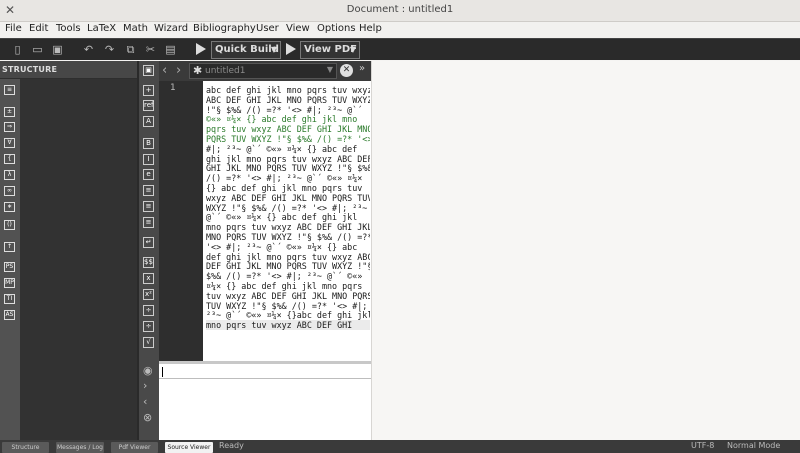  I want to click on editor-line: mno pqrs tuv wxyz ABC DEF GHI, so click(288, 325).